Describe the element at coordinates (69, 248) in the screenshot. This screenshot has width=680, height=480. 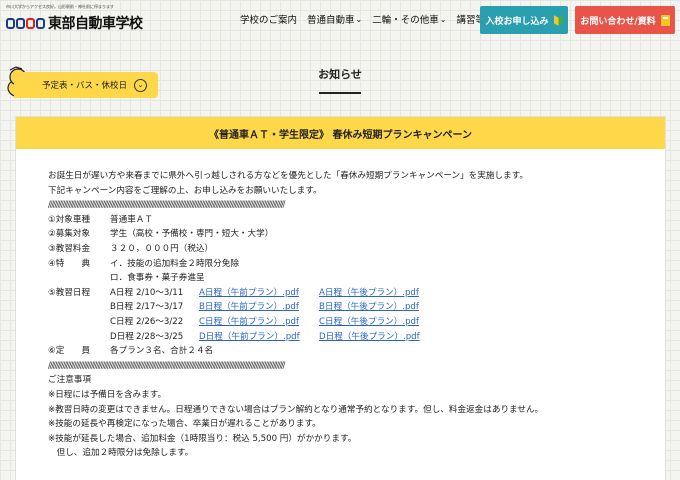
I see `detail-label: ③教習料金` at that location.